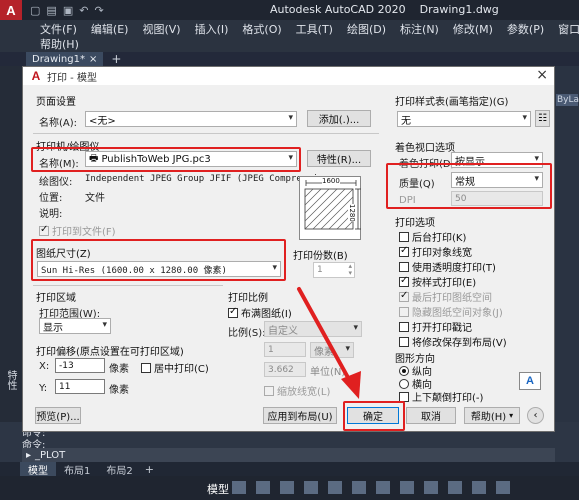  What do you see at coordinates (95, 198) in the screenshot?
I see `location-value: 文件` at bounding box center [95, 198].